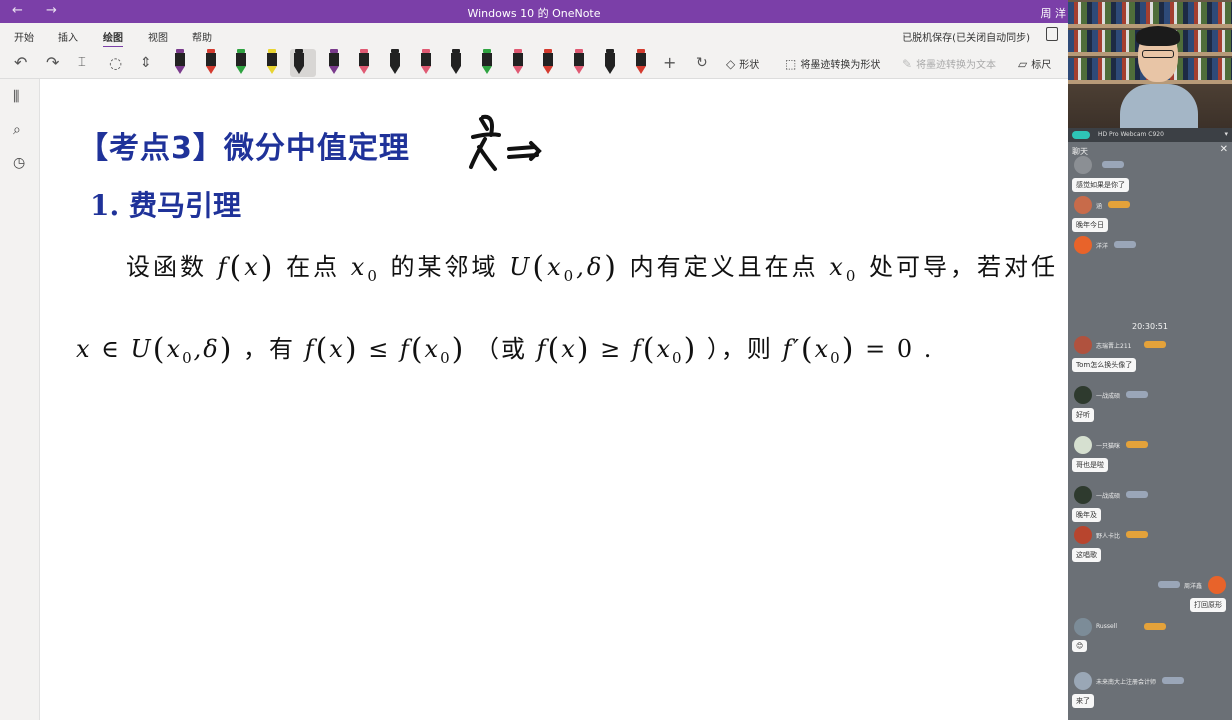  I want to click on type-select-icon: ⌶, so click(82, 63).